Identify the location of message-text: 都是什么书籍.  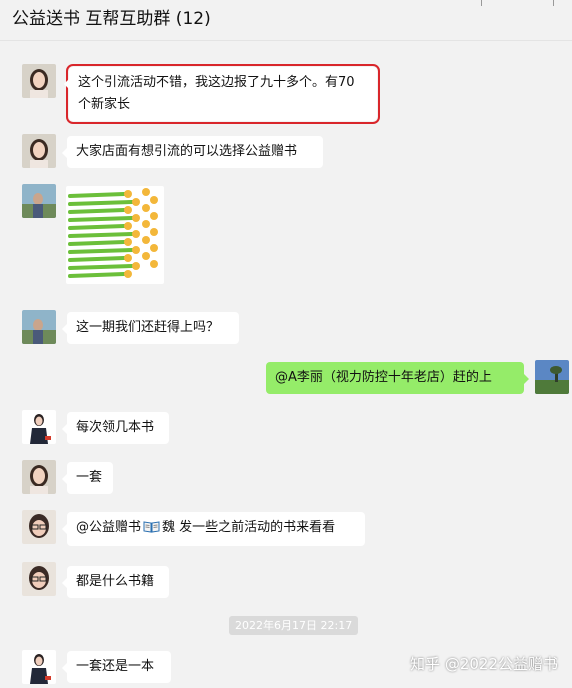
(115, 581).